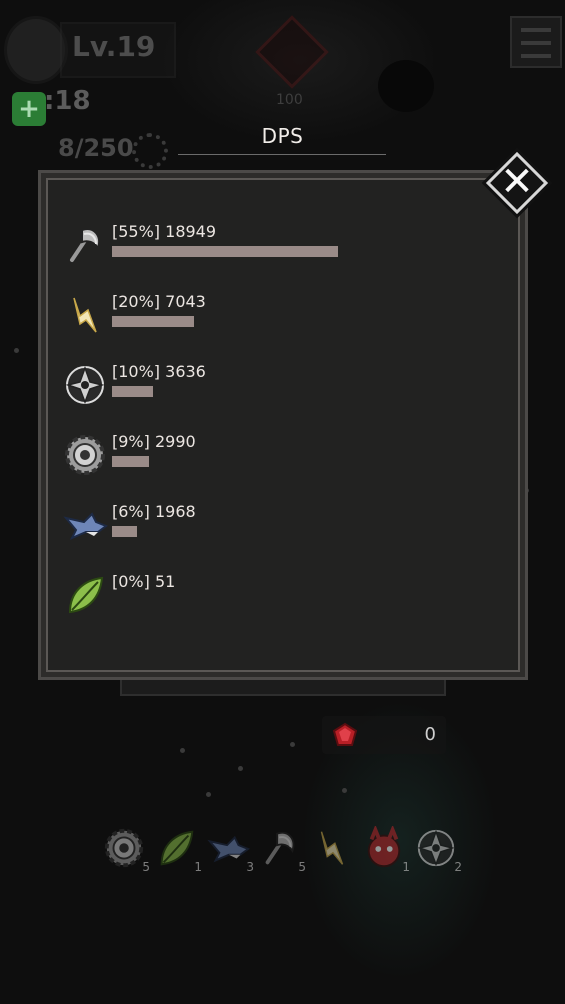  Describe the element at coordinates (159, 301) in the screenshot. I see `dps-label: [20%] 7043` at that location.